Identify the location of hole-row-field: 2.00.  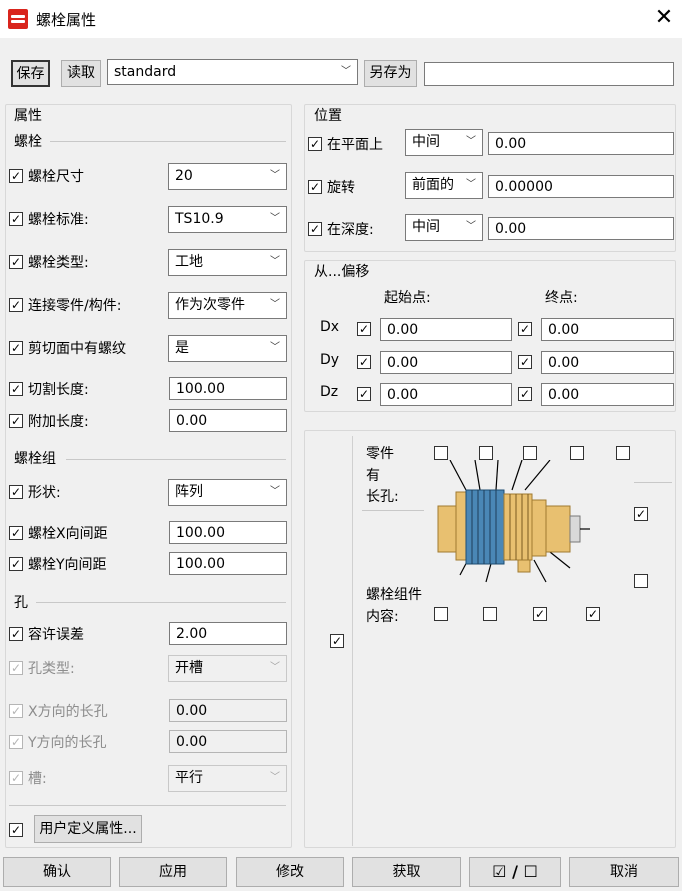
(228, 633).